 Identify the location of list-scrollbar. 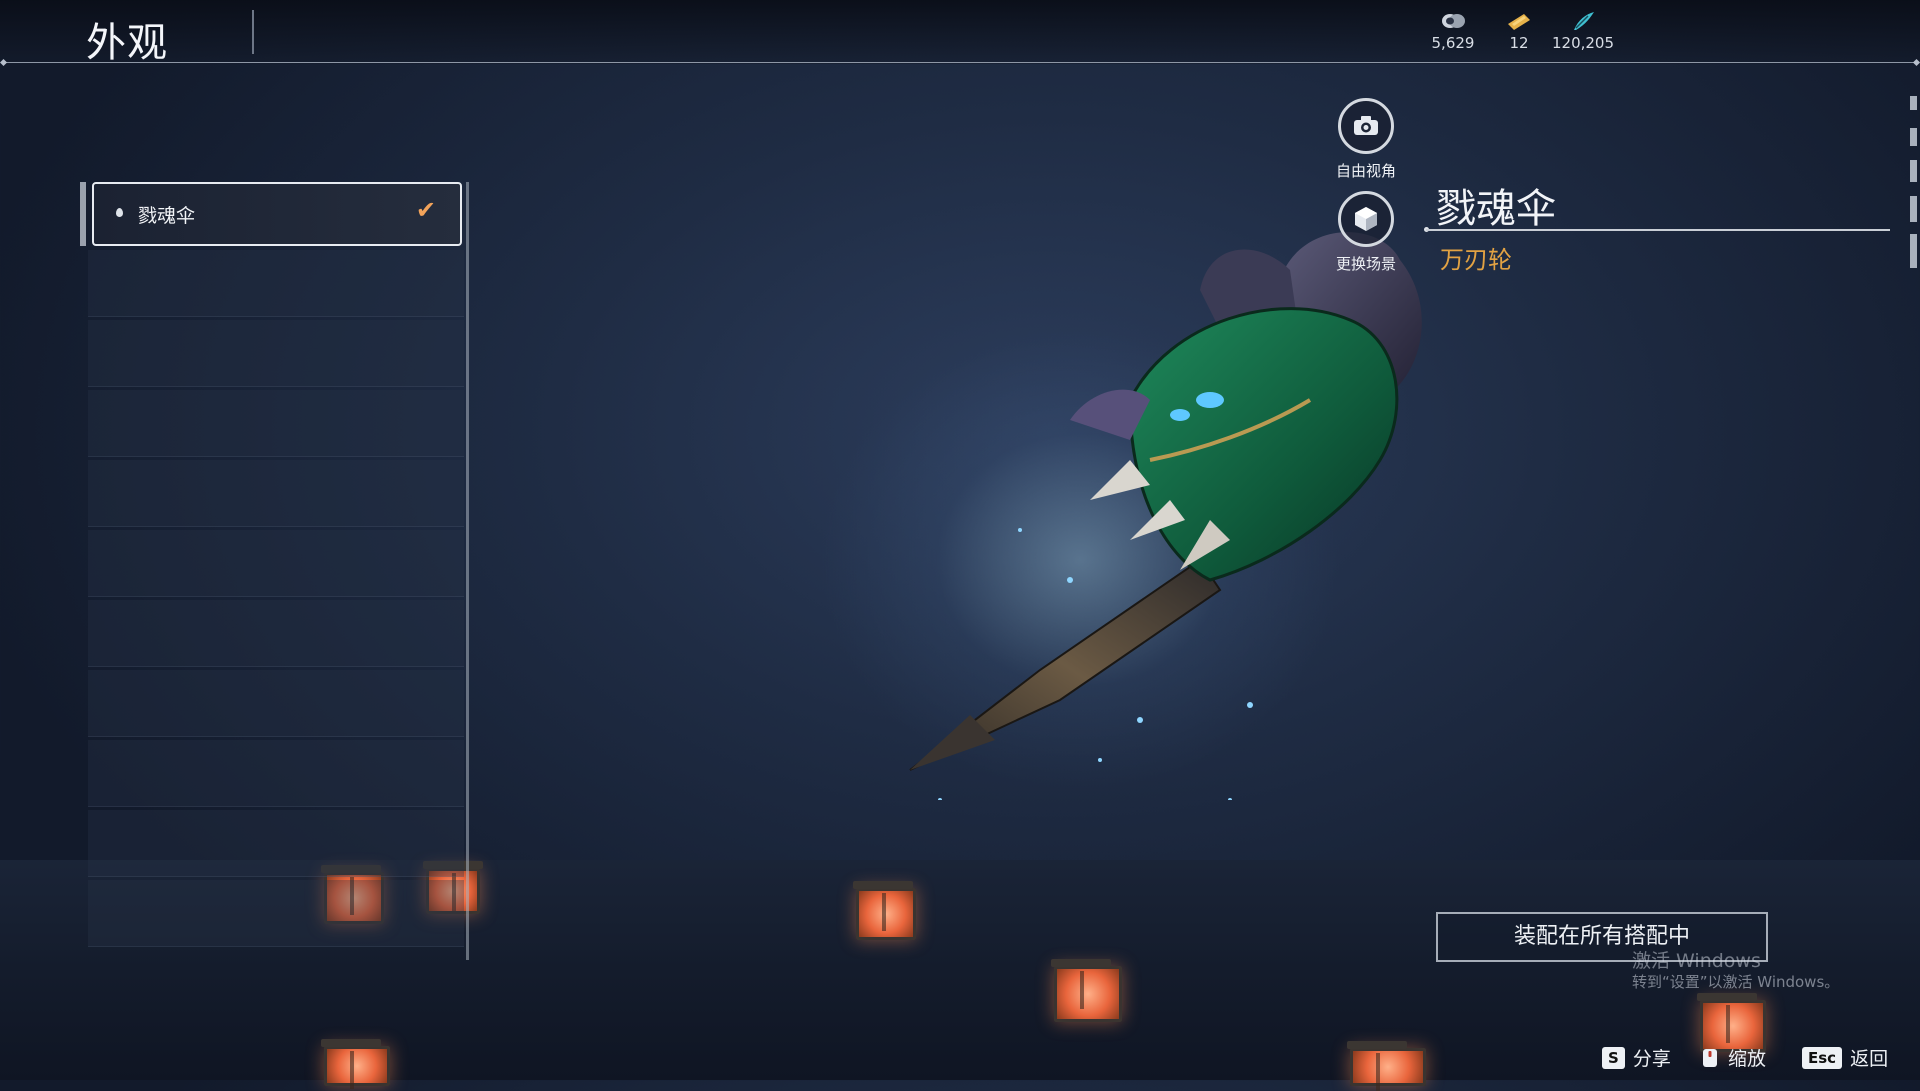
(467, 571).